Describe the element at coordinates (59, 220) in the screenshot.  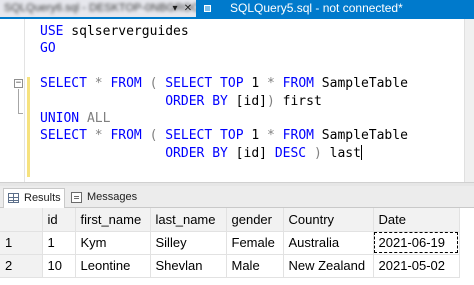
I see `column-header-id: id` at that location.